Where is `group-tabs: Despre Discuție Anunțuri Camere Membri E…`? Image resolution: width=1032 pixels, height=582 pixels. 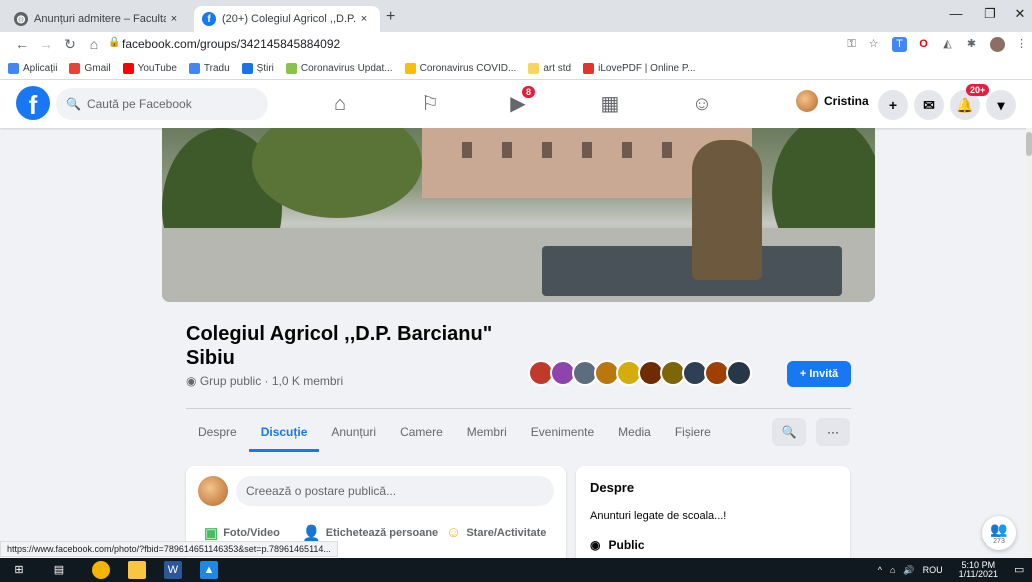 group-tabs: Despre Discuție Anunțuri Camere Membri E… is located at coordinates (454, 434).